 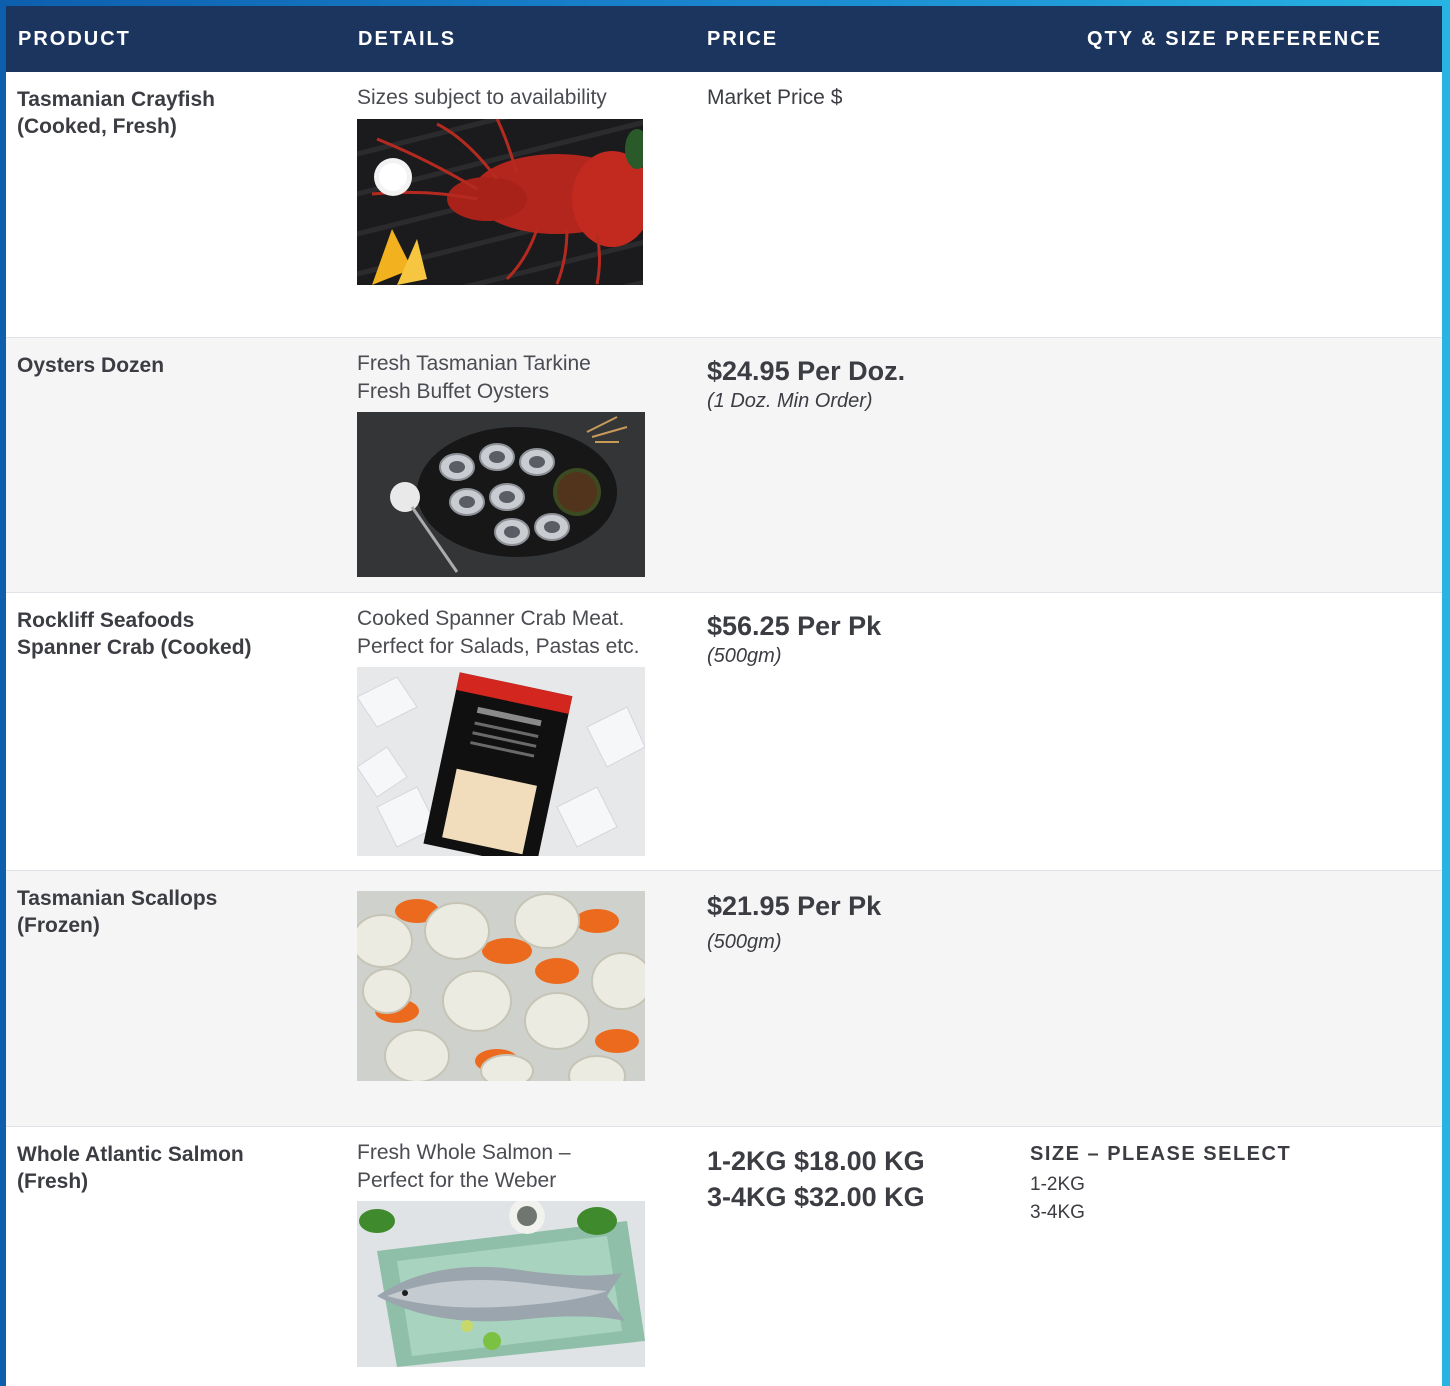 I want to click on size-selector: SIZE – PLEASE SELECT 1-2KG 3-4KG, so click(x=1220, y=1183).